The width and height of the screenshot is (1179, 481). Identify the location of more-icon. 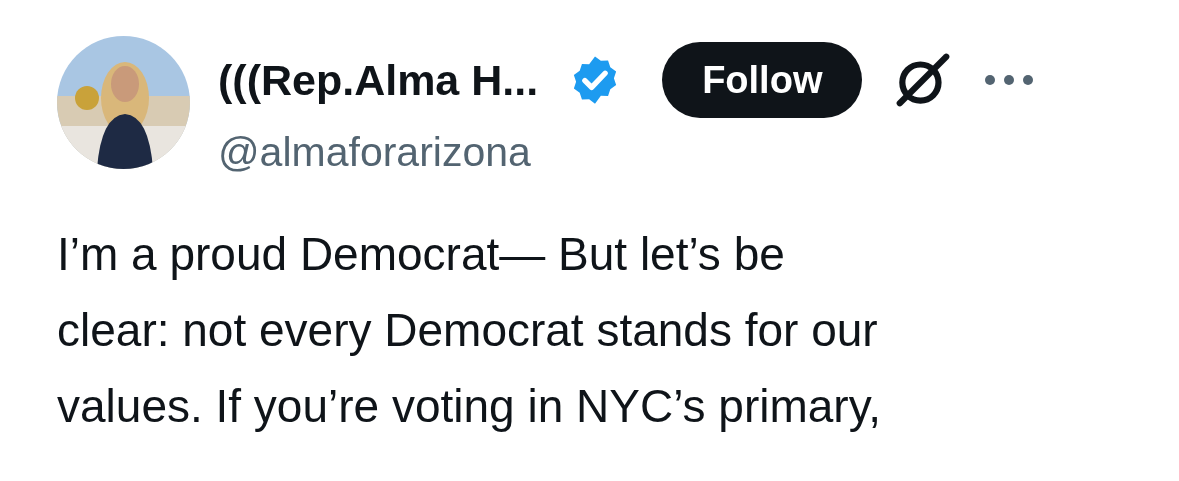
(1009, 80).